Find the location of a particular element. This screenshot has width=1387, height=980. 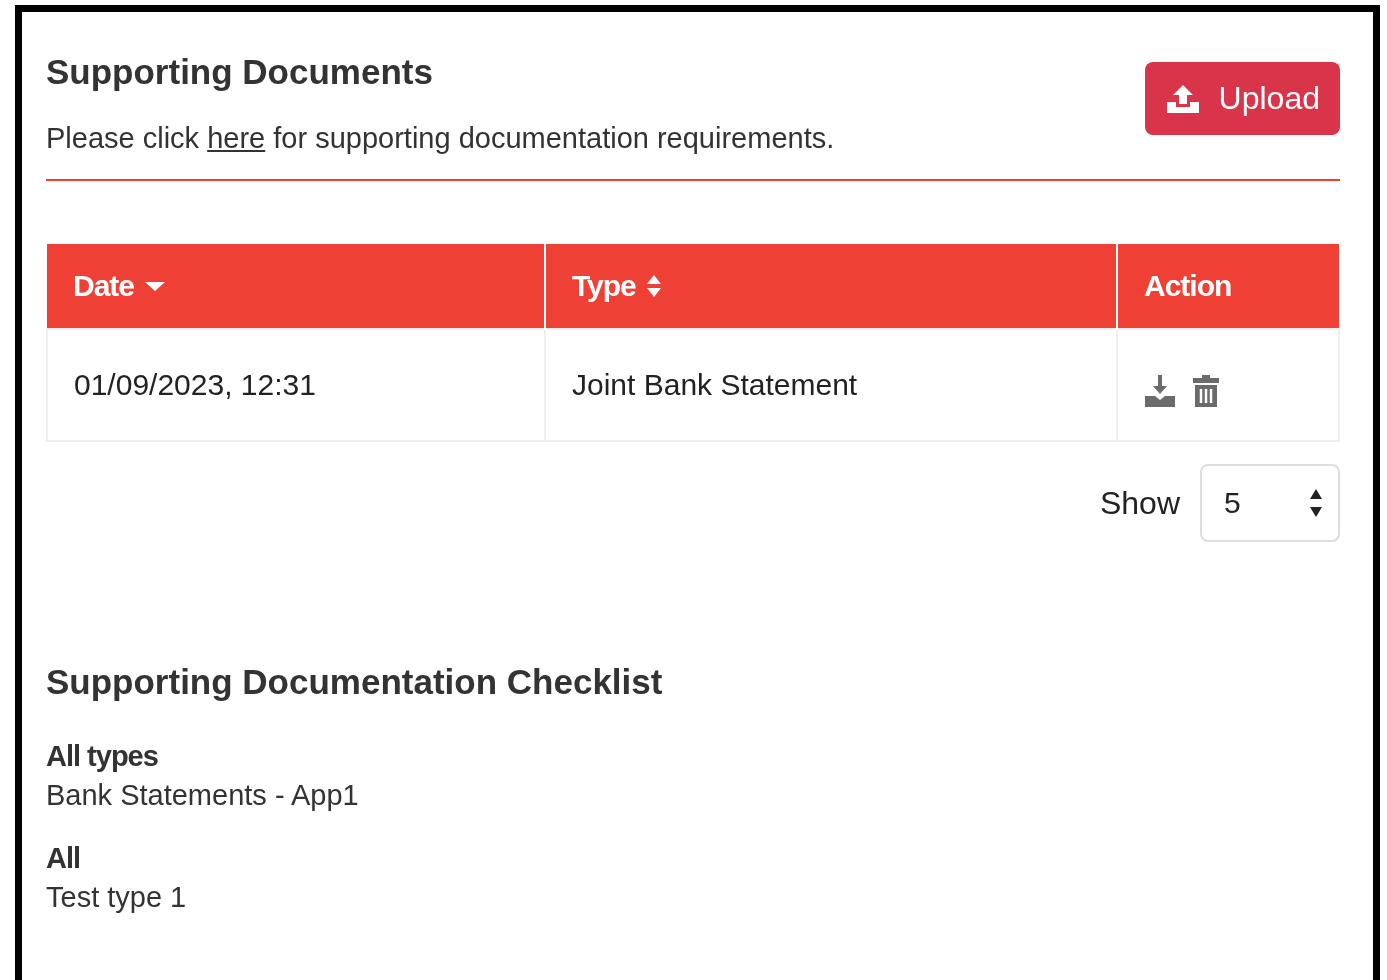

page-size-field: 5 is located at coordinates (1270, 503).